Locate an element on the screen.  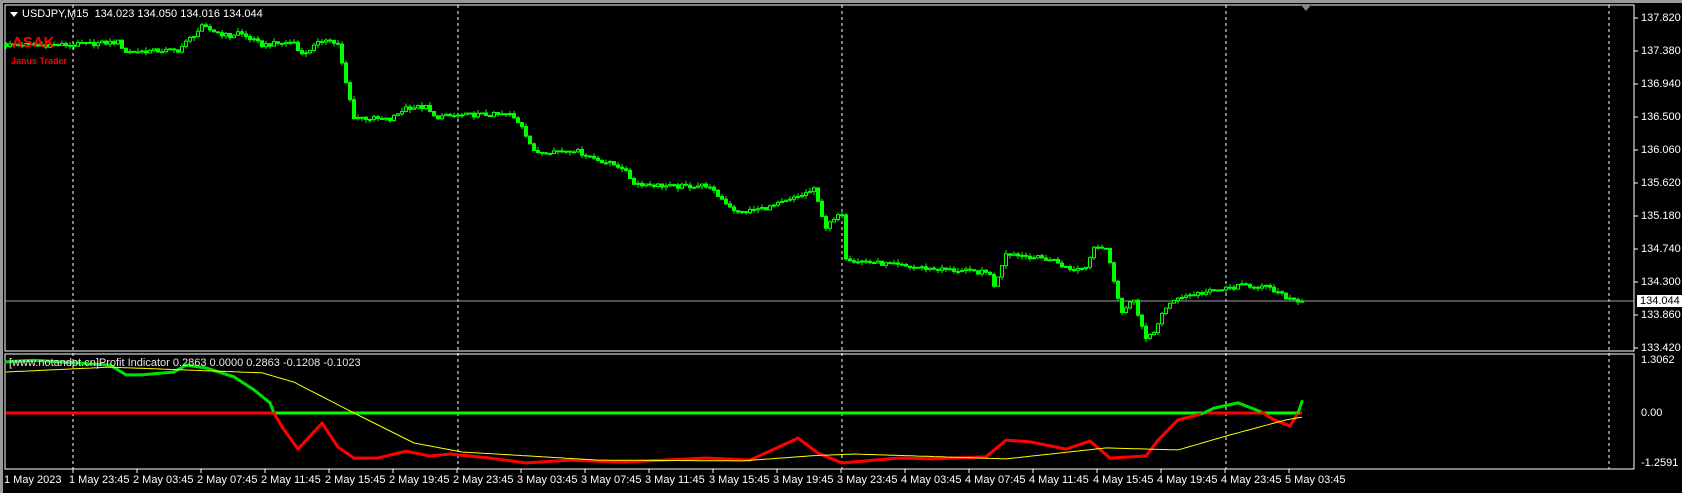
time-axis-label: 4 May 15:45 is located at coordinates (1123, 480).